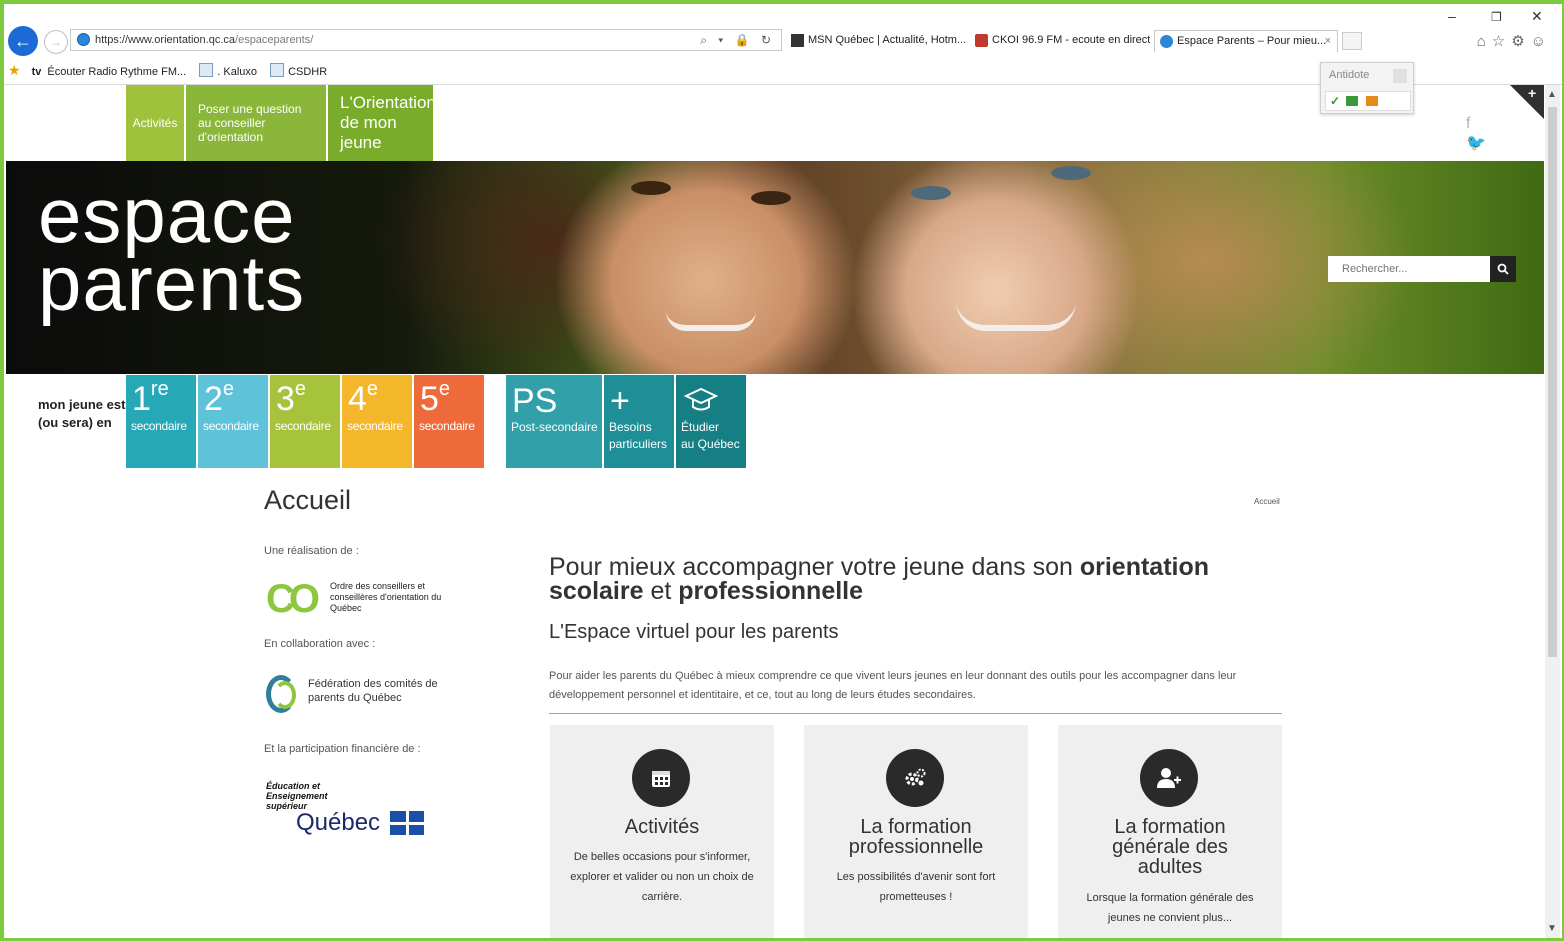  Describe the element at coordinates (228, 389) in the screenshot. I see `level-sup: e` at that location.